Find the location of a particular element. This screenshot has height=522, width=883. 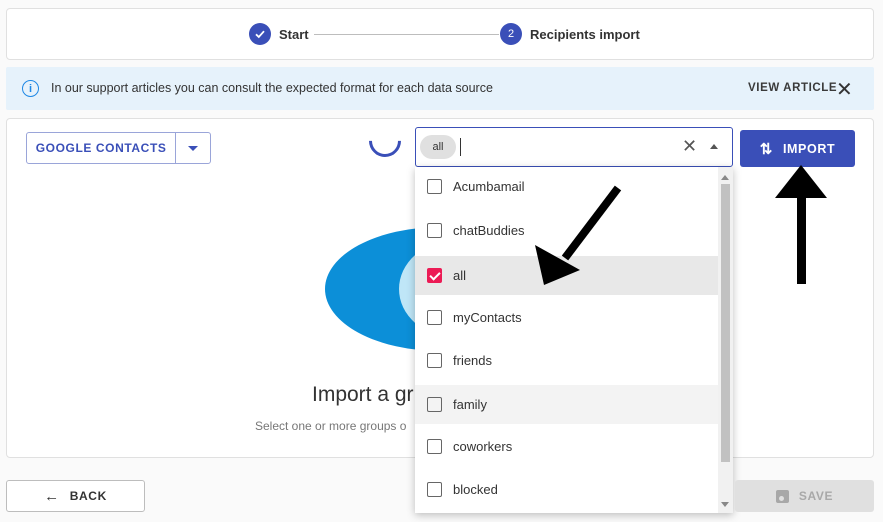

info-icon: i is located at coordinates (30, 88).